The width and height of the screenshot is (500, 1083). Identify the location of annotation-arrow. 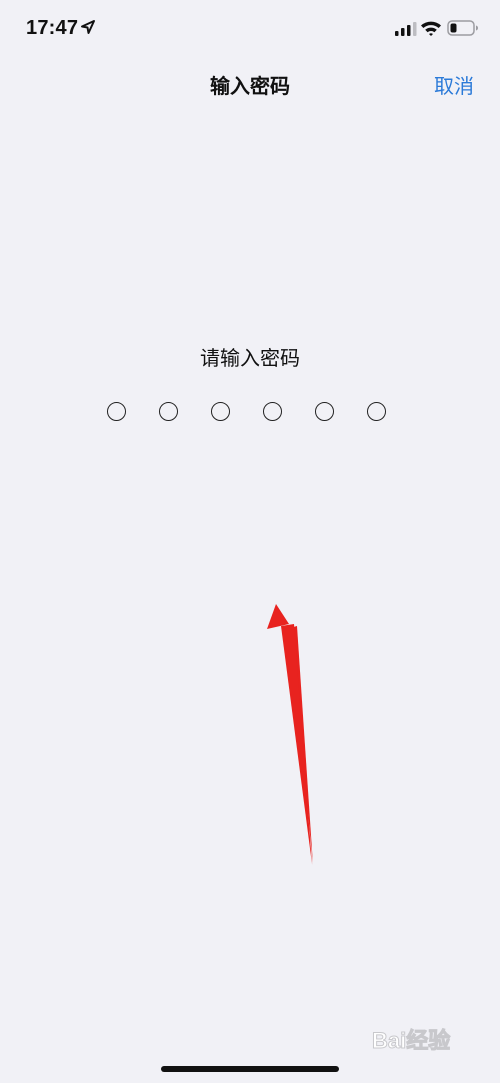
(290, 734).